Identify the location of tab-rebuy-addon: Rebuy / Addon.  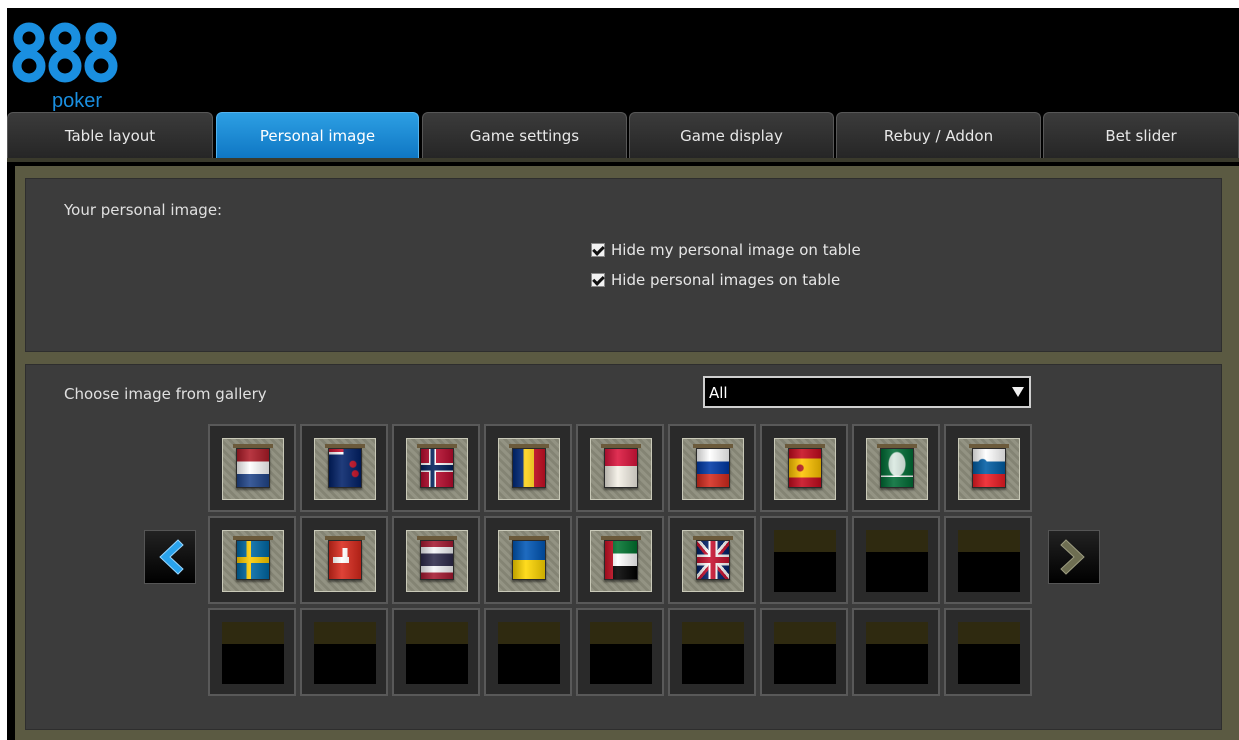
(938, 135).